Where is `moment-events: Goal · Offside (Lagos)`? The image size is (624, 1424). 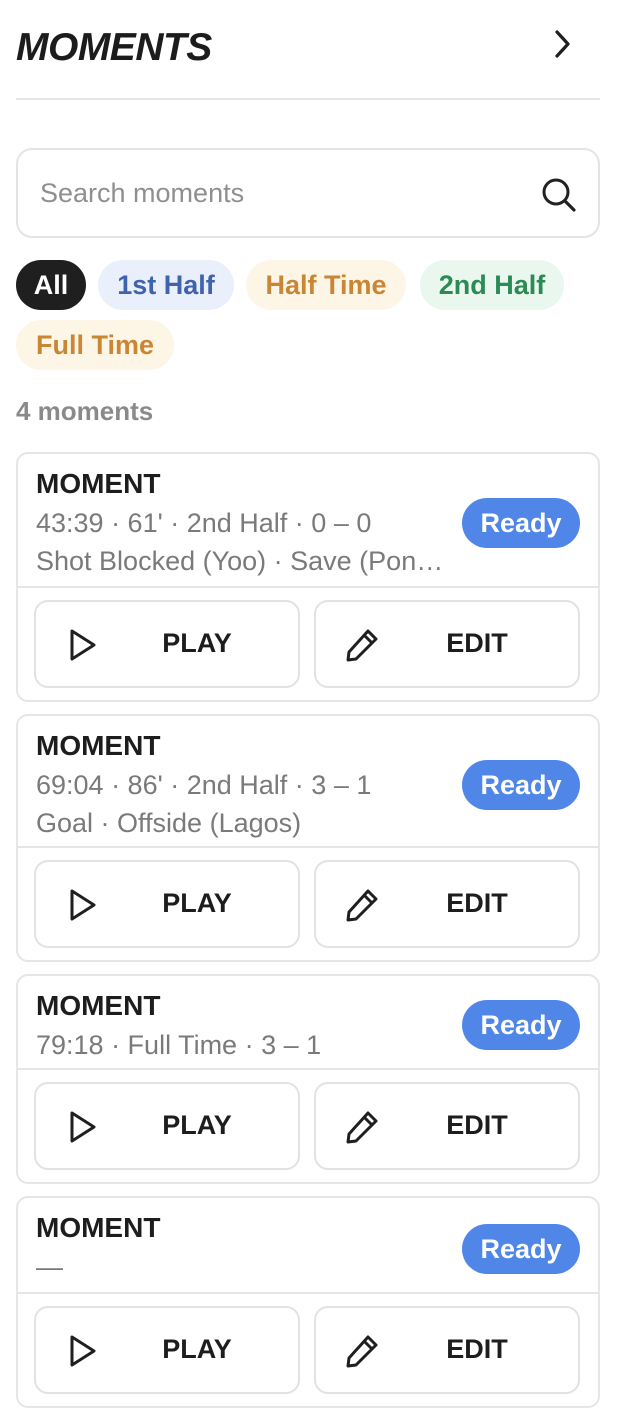 moment-events: Goal · Offside (Lagos) is located at coordinates (169, 823).